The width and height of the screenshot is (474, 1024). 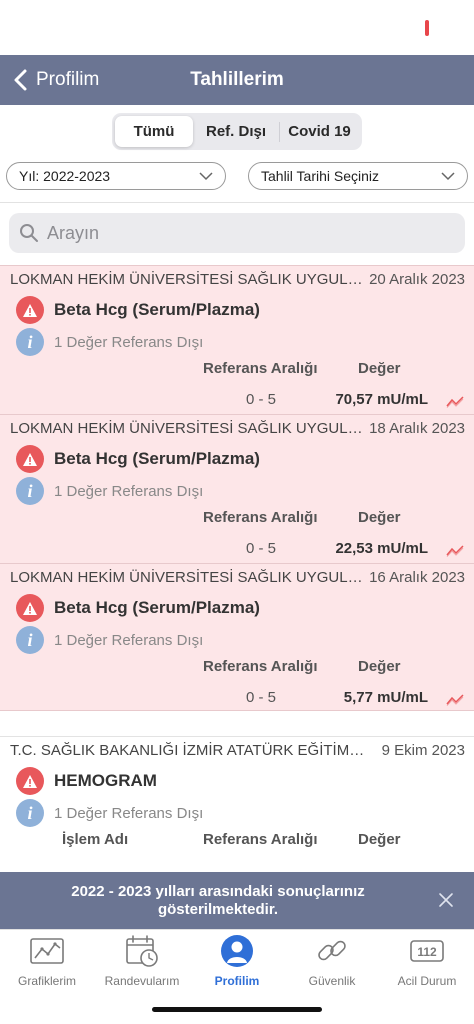 What do you see at coordinates (237, 1009) in the screenshot?
I see `home-indicator` at bounding box center [237, 1009].